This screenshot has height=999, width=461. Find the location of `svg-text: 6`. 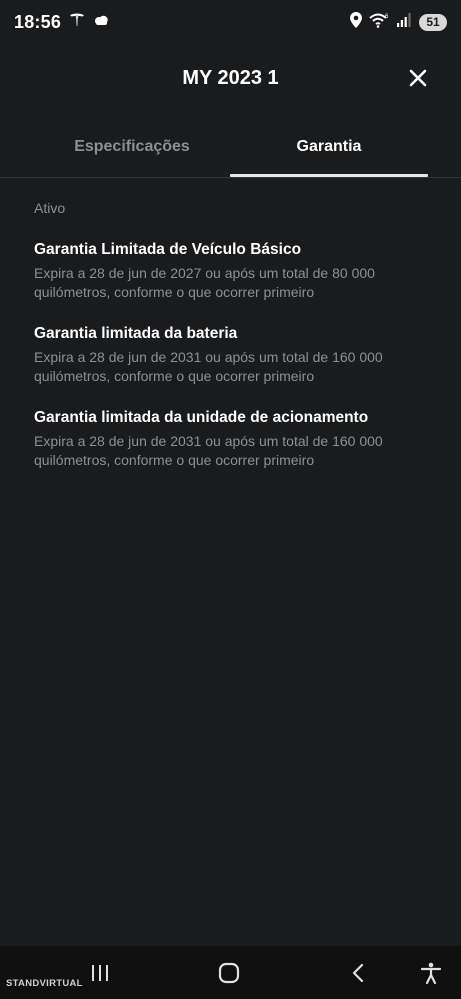

svg-text: 6 is located at coordinates (387, 17).